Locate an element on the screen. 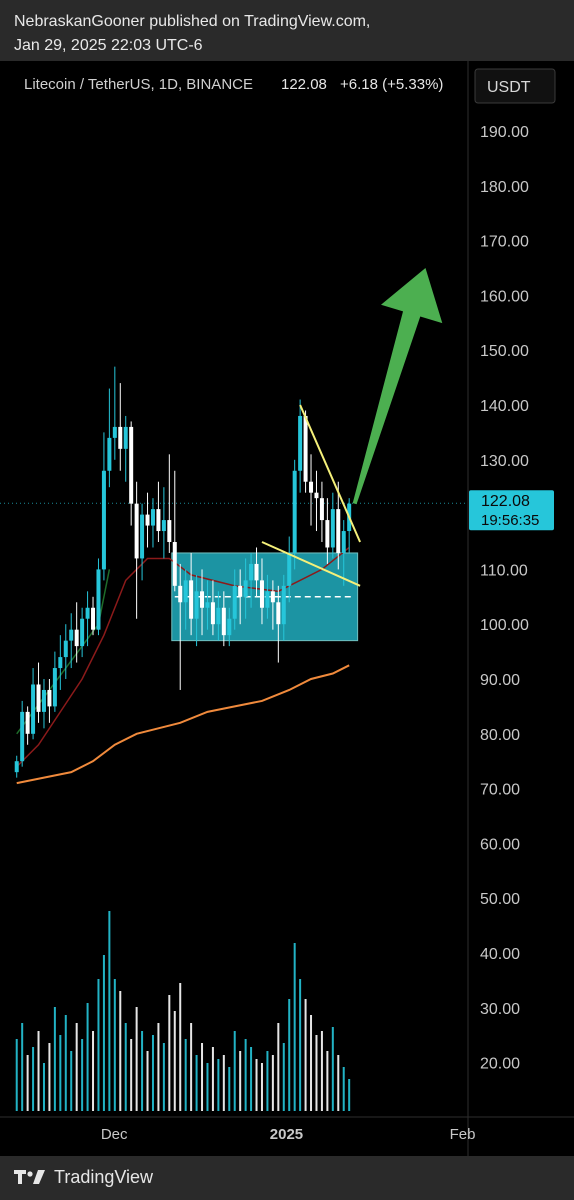 Image resolution: width=574 pixels, height=1200 pixels. footer: TradingView is located at coordinates (83, 1177).